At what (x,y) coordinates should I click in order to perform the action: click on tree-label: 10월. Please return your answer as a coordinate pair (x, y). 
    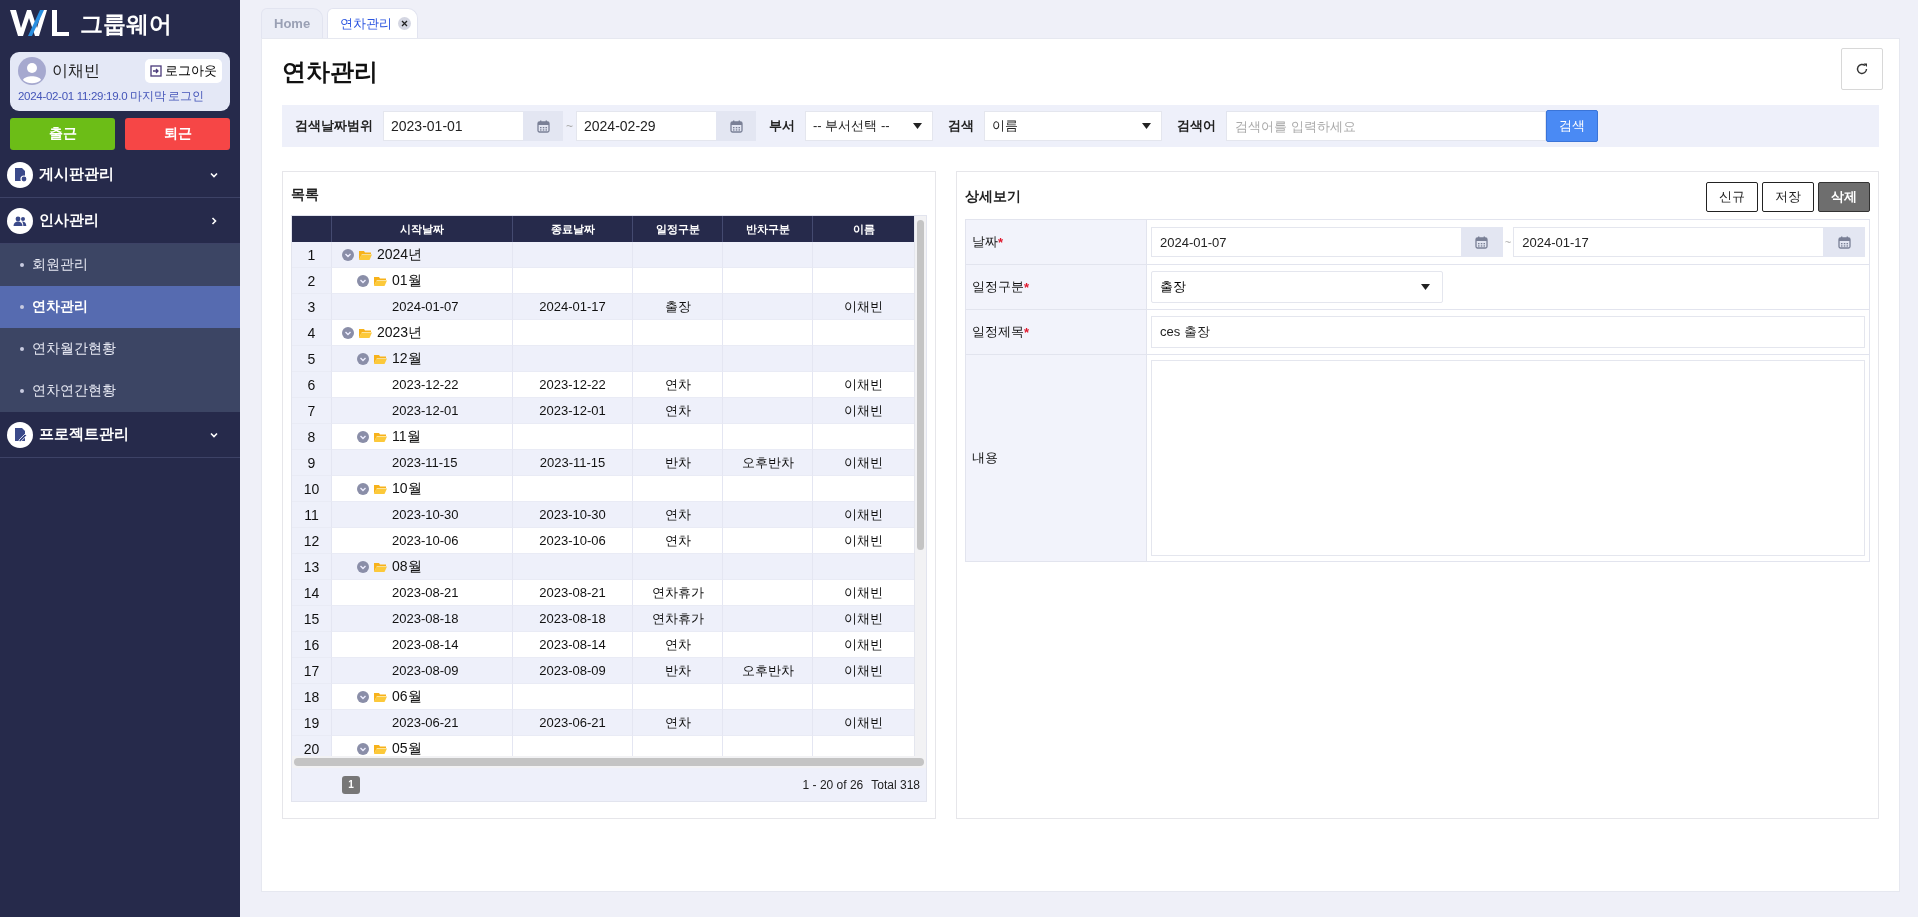
    Looking at the image, I should click on (407, 488).